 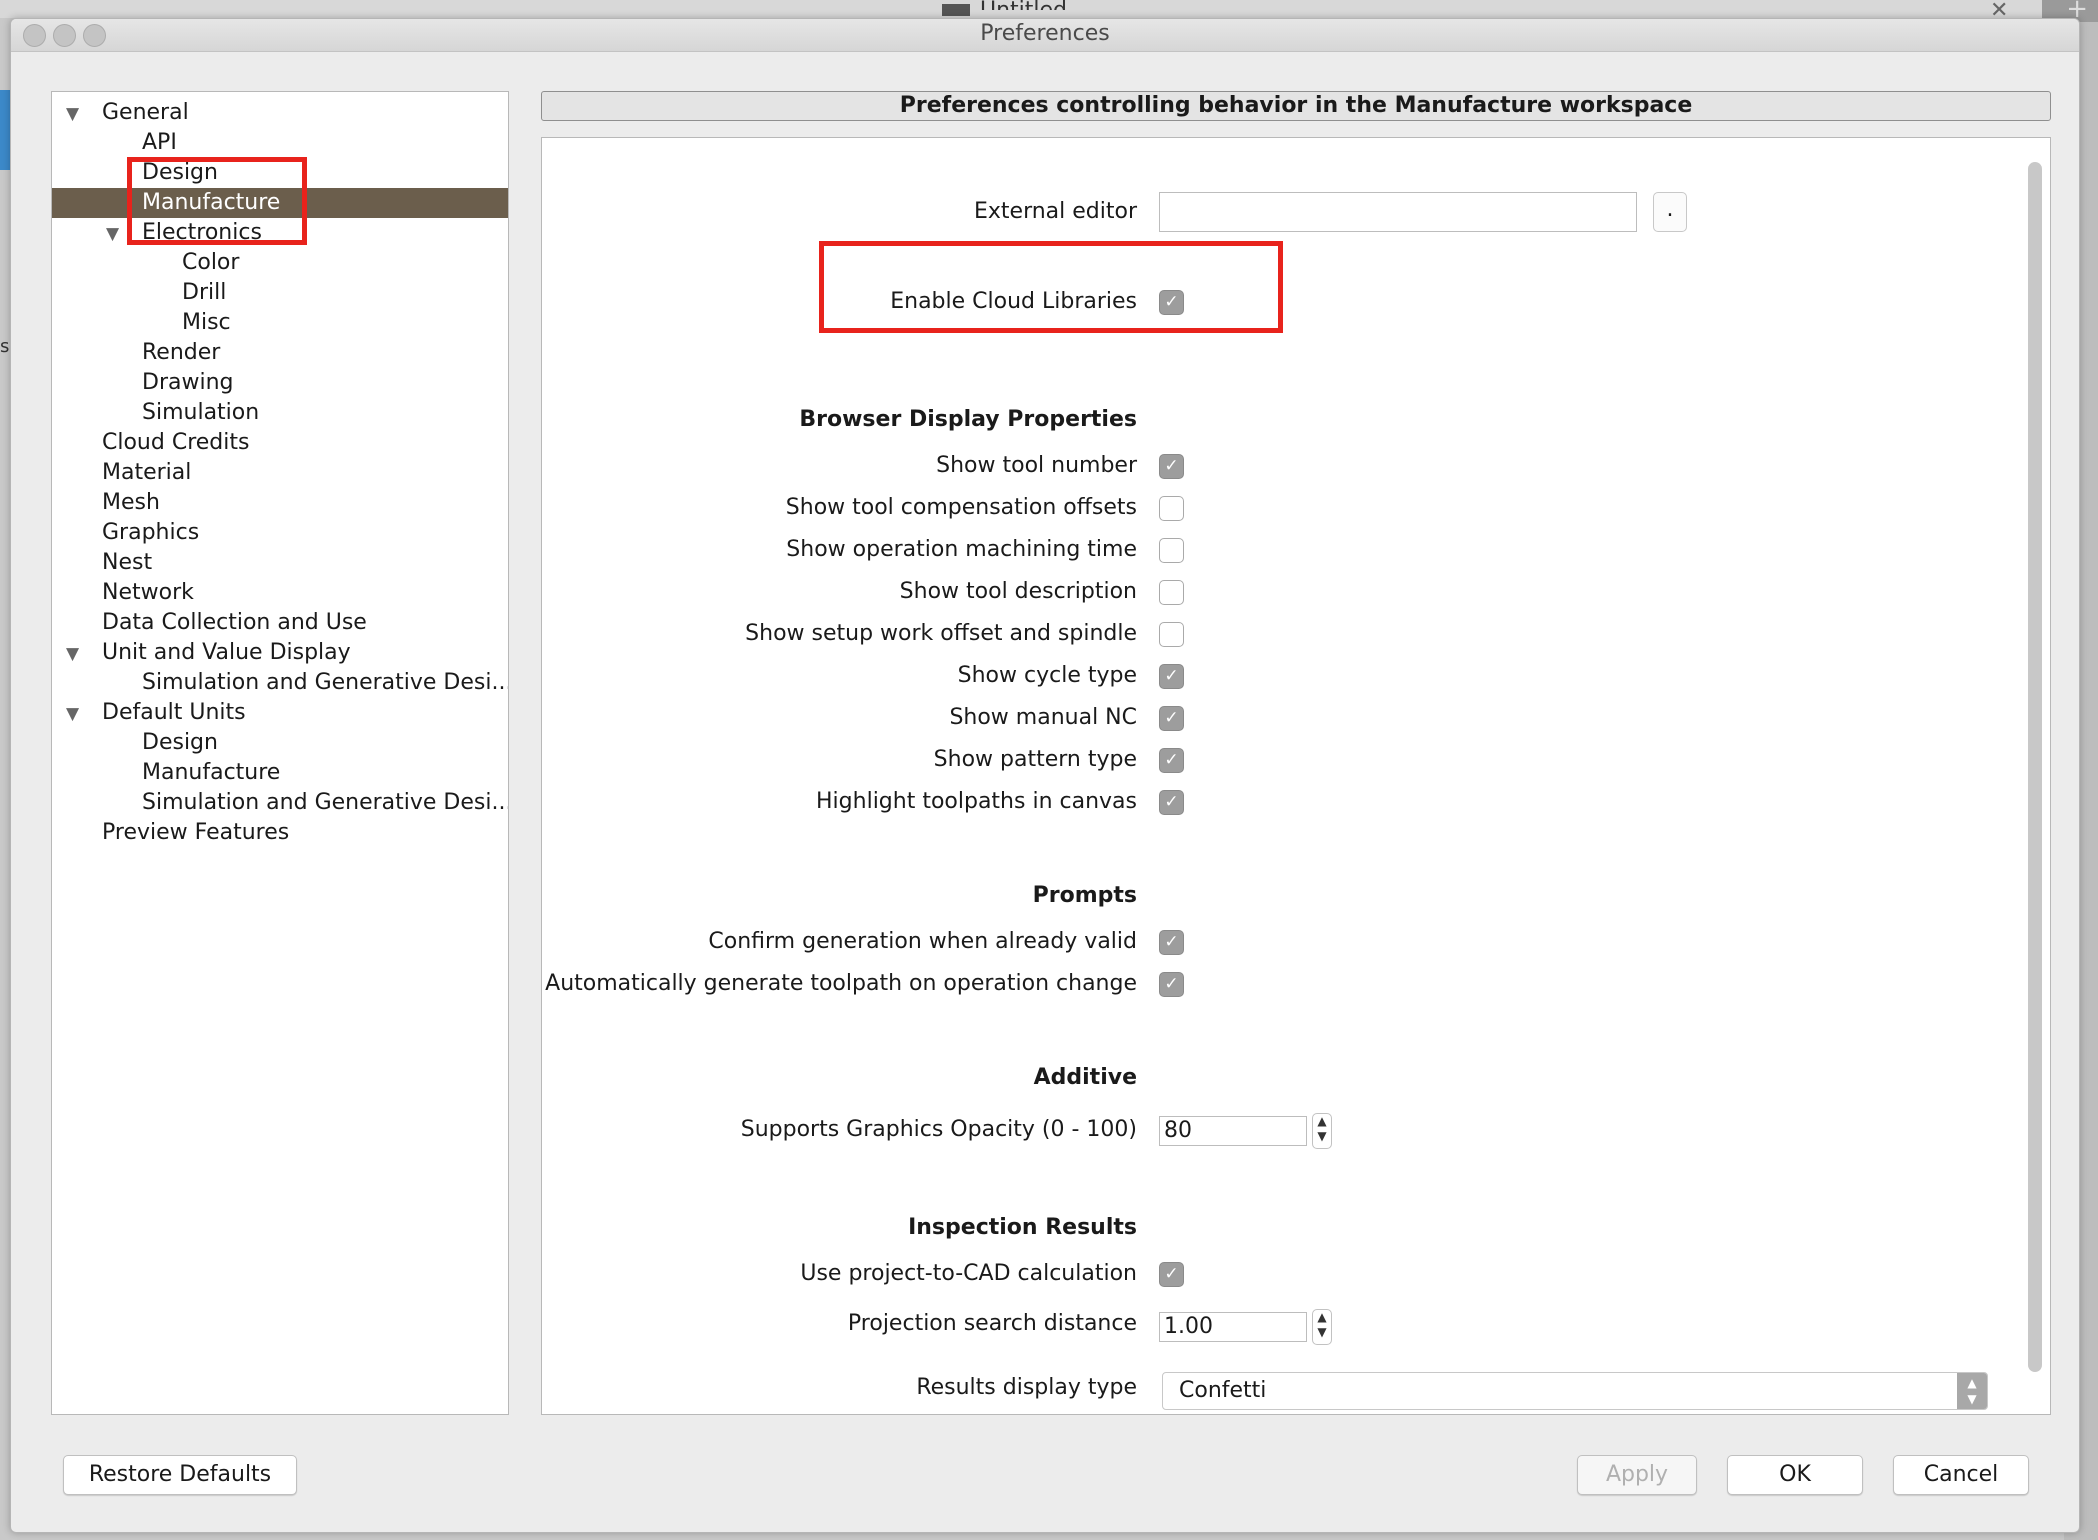 What do you see at coordinates (1023, 5) in the screenshot?
I see `background-window-title: Untitled` at bounding box center [1023, 5].